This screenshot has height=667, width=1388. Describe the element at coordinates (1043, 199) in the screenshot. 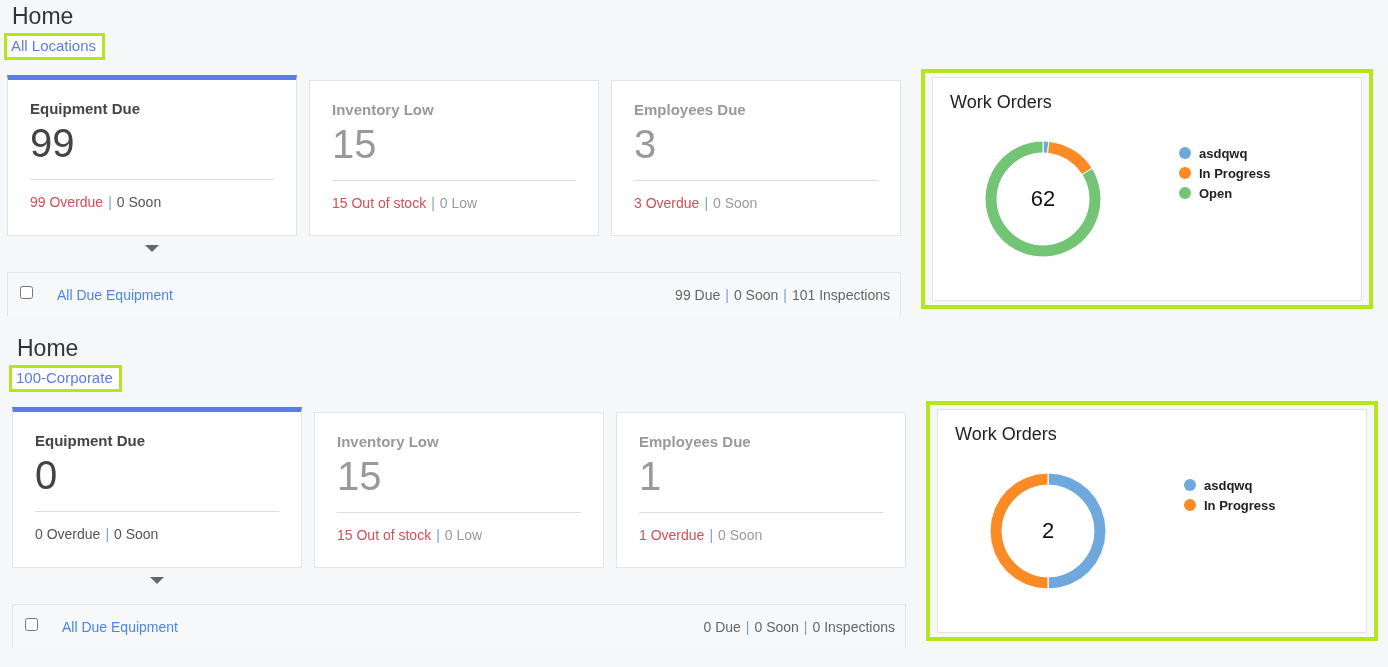

I see `donut-total: 62` at that location.